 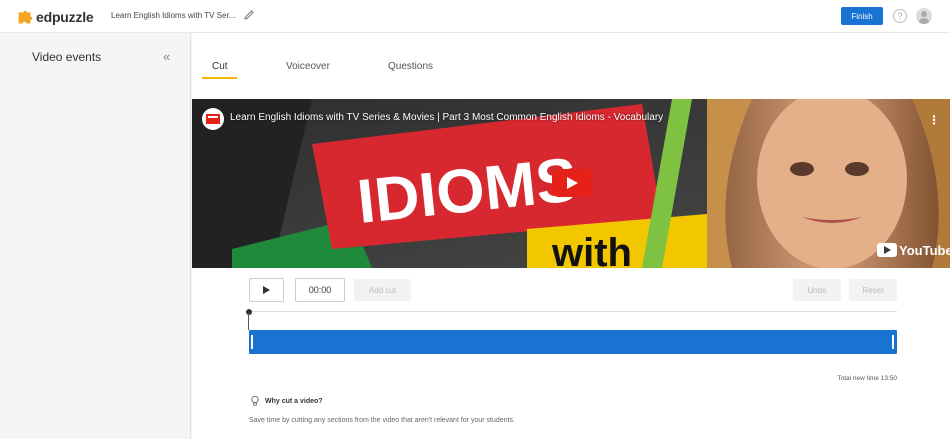 What do you see at coordinates (887, 250) in the screenshot?
I see `youtube-icon` at bounding box center [887, 250].